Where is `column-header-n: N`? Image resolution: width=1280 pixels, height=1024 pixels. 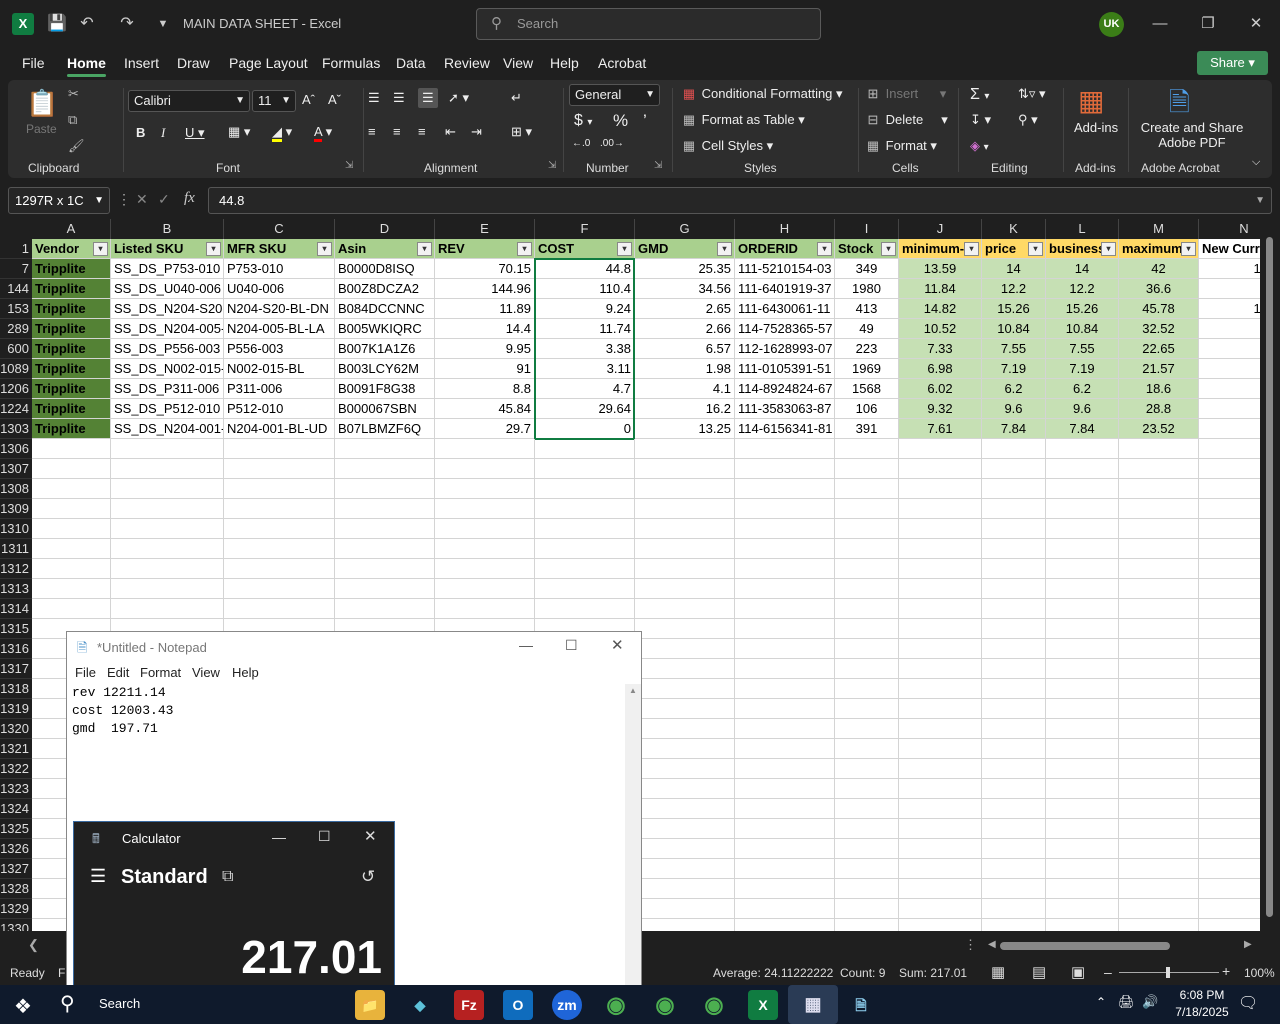 column-header-n: N is located at coordinates (1229, 229).